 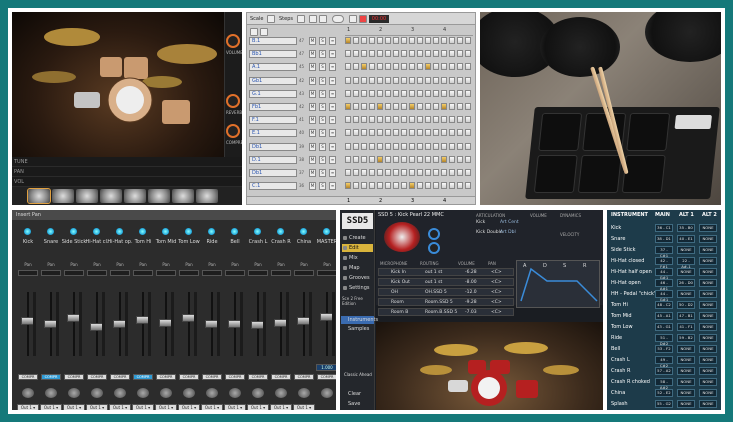 What do you see at coordinates (664, 285) in the screenshot?
I see `main-note-box: 46 - A#1` at bounding box center [664, 285].